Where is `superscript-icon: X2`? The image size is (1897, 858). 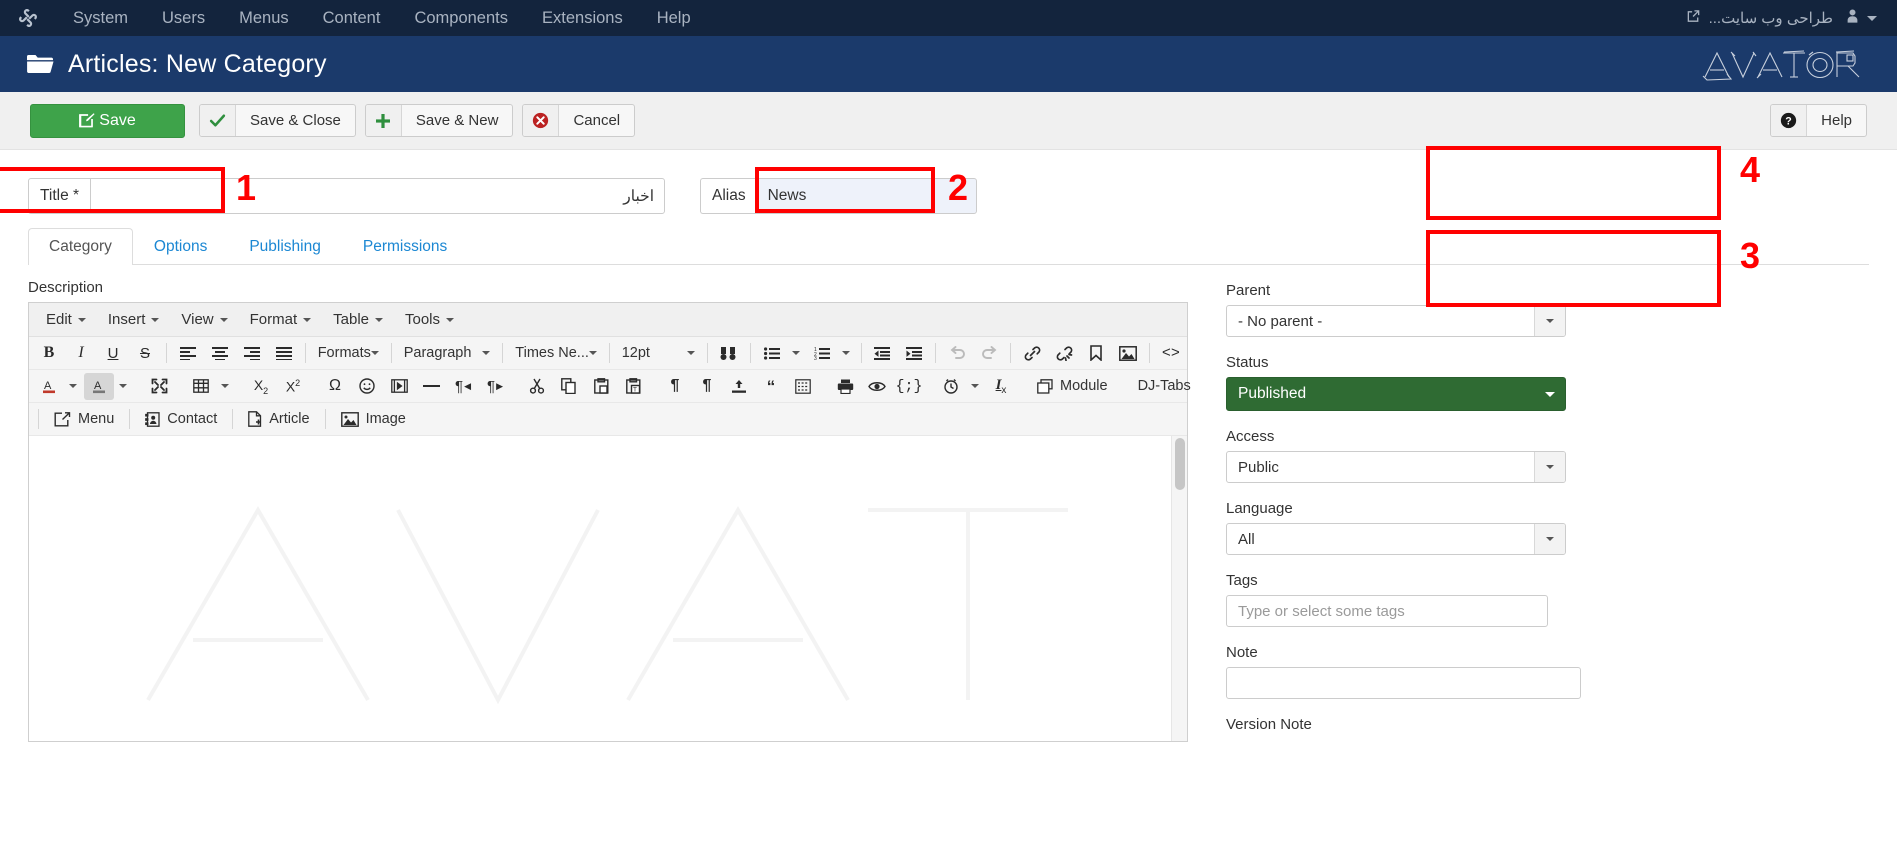
superscript-icon: X2 is located at coordinates (293, 386).